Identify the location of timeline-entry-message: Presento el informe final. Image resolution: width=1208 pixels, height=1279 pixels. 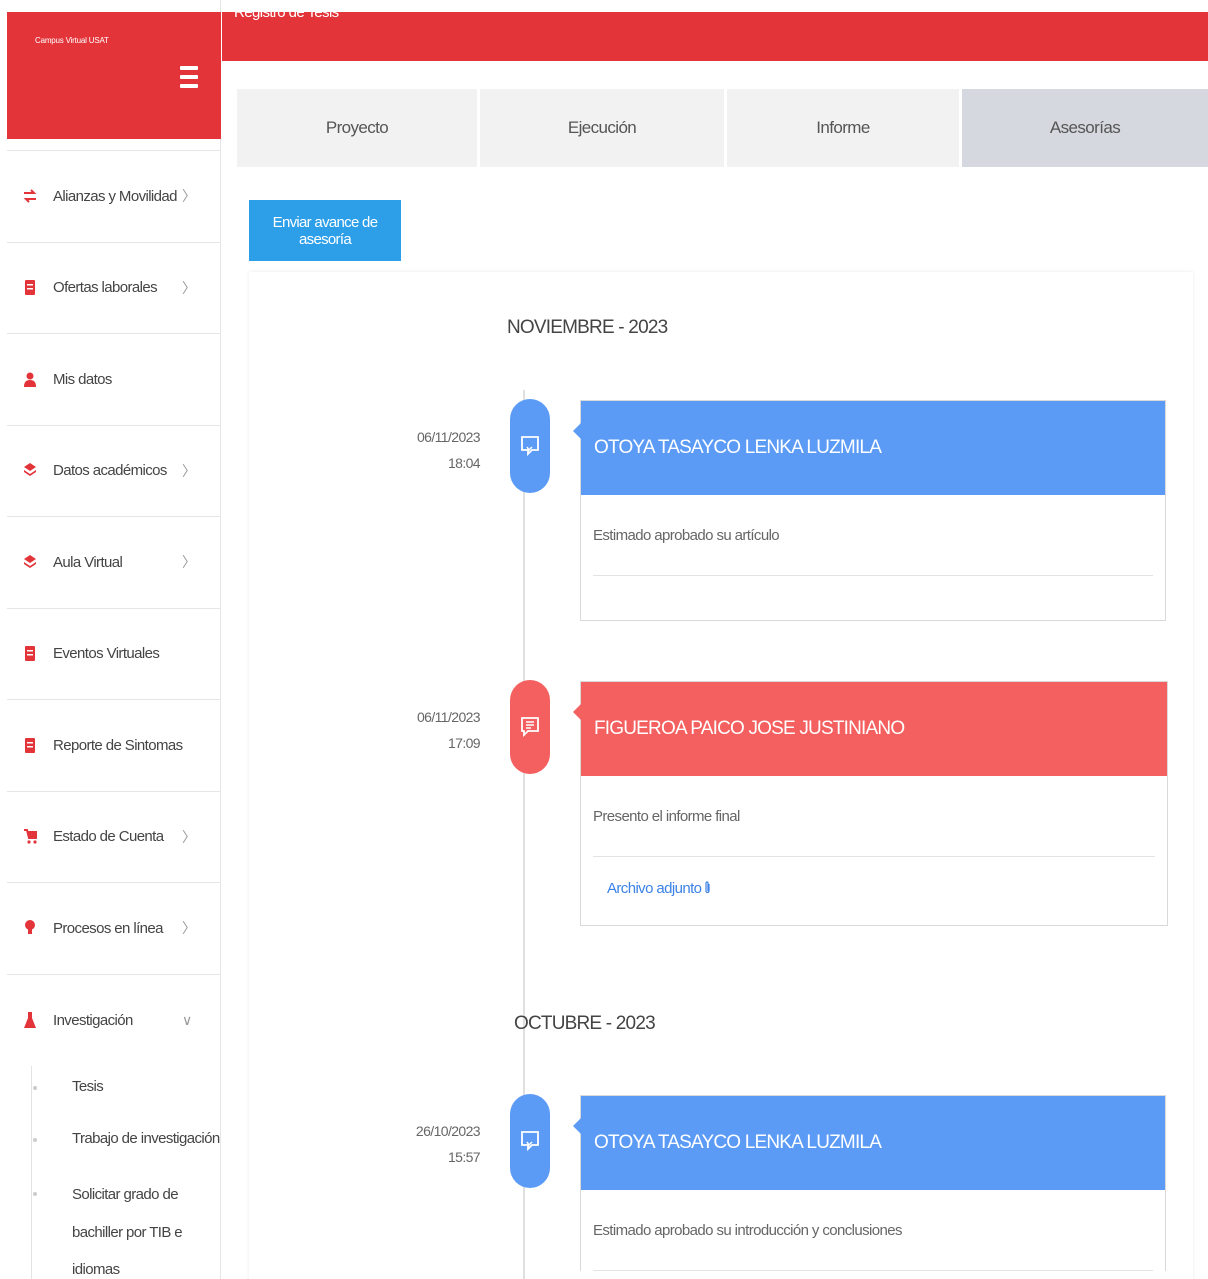
(874, 816).